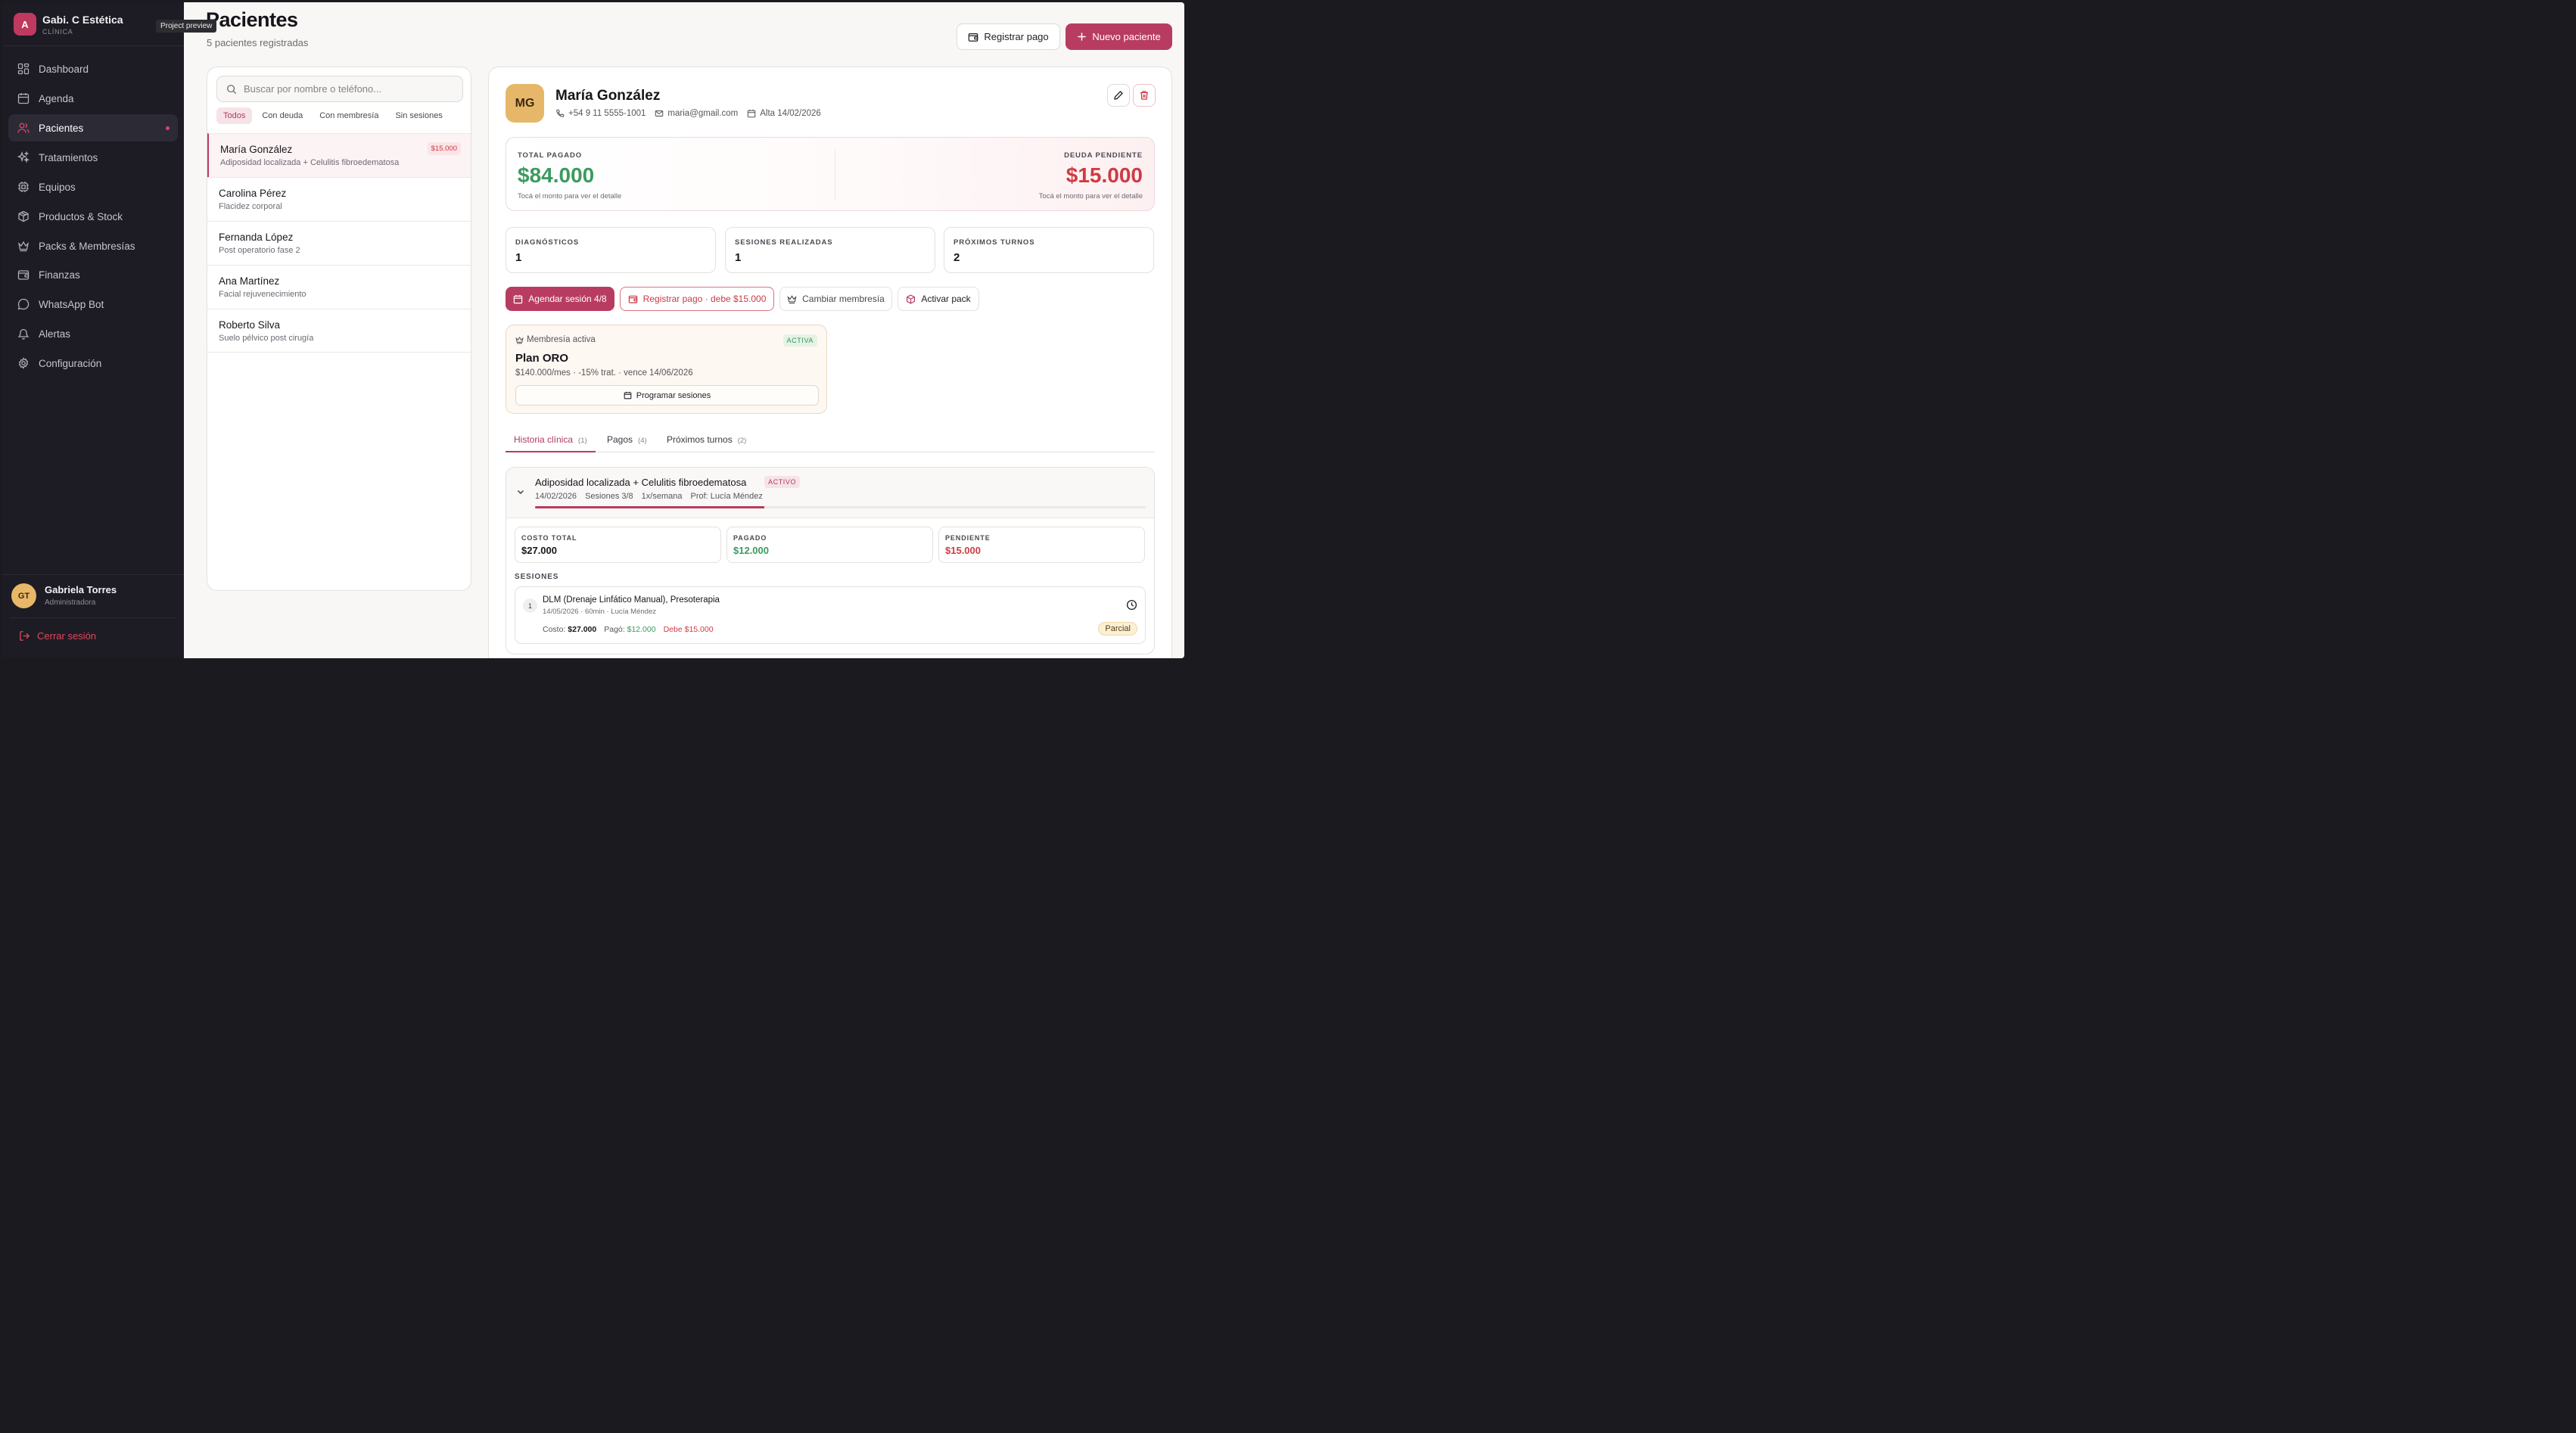 The height and width of the screenshot is (1433, 2576). What do you see at coordinates (627, 440) in the screenshot?
I see `tab-pagos: Pagos (4)` at bounding box center [627, 440].